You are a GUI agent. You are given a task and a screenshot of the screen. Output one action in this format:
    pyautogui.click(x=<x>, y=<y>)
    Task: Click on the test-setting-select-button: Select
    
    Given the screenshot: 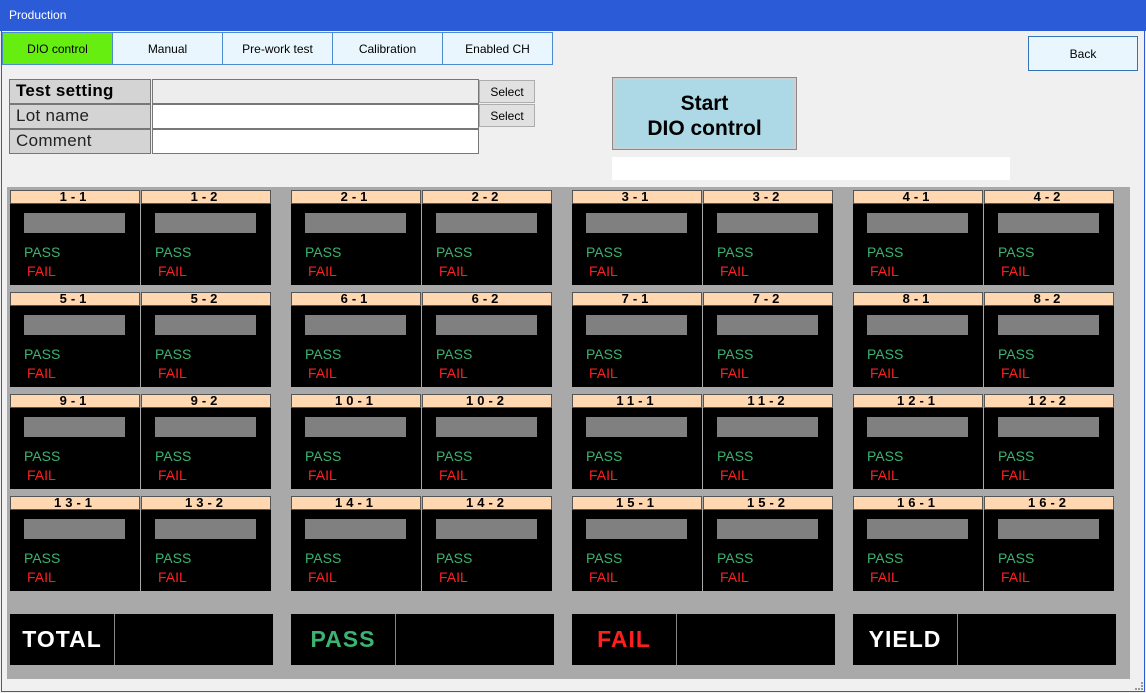 What is the action you would take?
    pyautogui.click(x=507, y=91)
    